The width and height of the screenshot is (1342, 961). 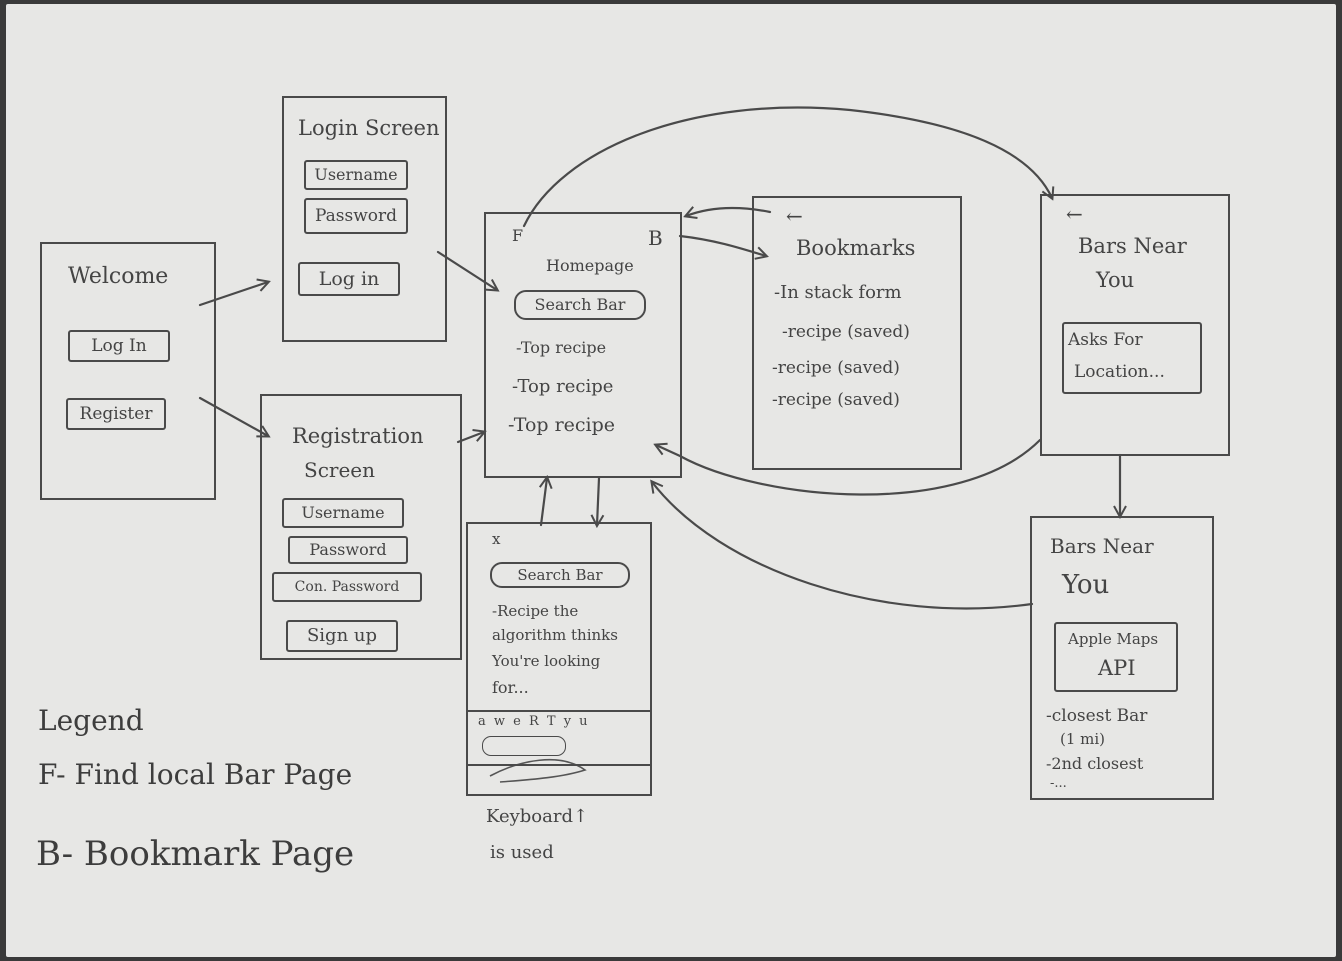 I want to click on apple-maps-line2: API, so click(x=1117, y=668).